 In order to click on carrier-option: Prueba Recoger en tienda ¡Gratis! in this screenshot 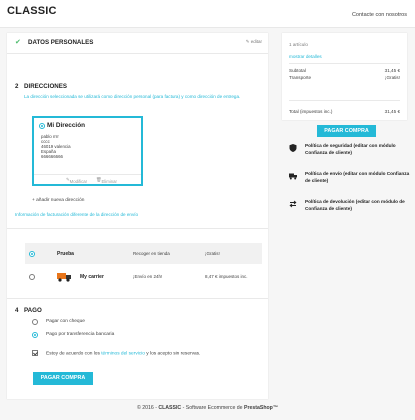, I will do `click(143, 253)`.